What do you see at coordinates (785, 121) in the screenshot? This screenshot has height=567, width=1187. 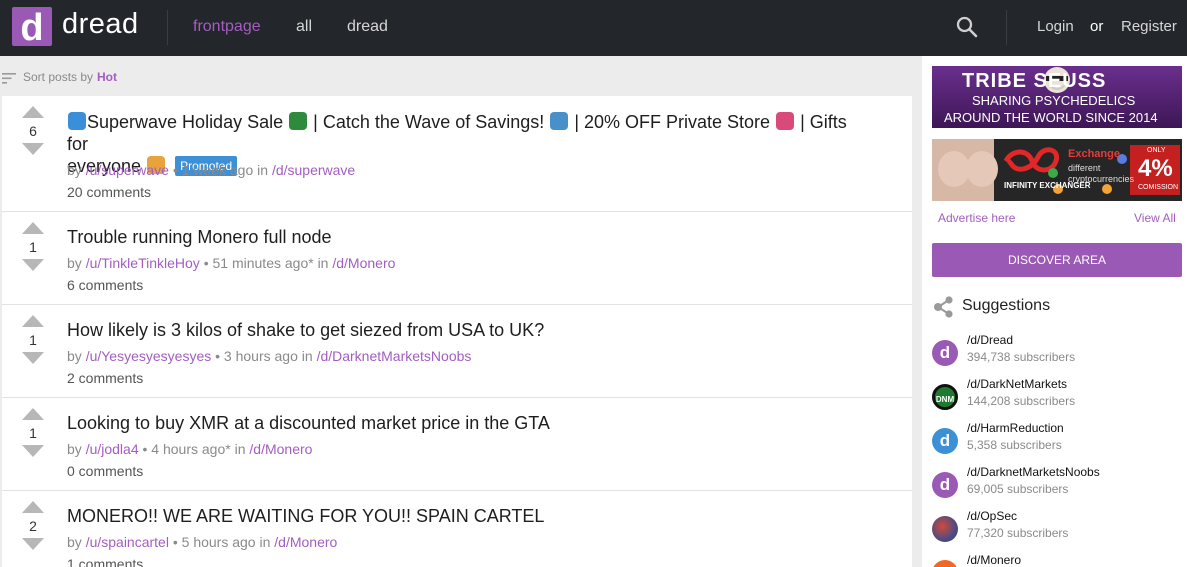 I see `party-popper-emoji-icon` at bounding box center [785, 121].